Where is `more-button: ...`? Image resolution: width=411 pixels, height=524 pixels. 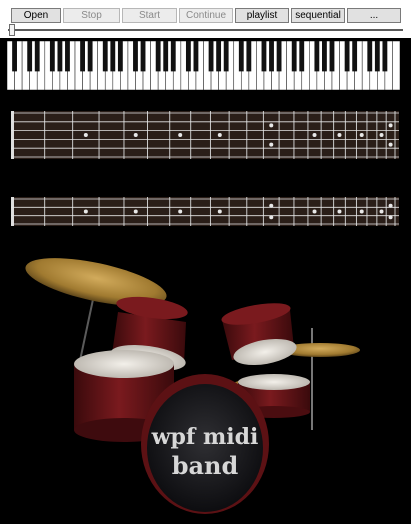 more-button: ... is located at coordinates (374, 15).